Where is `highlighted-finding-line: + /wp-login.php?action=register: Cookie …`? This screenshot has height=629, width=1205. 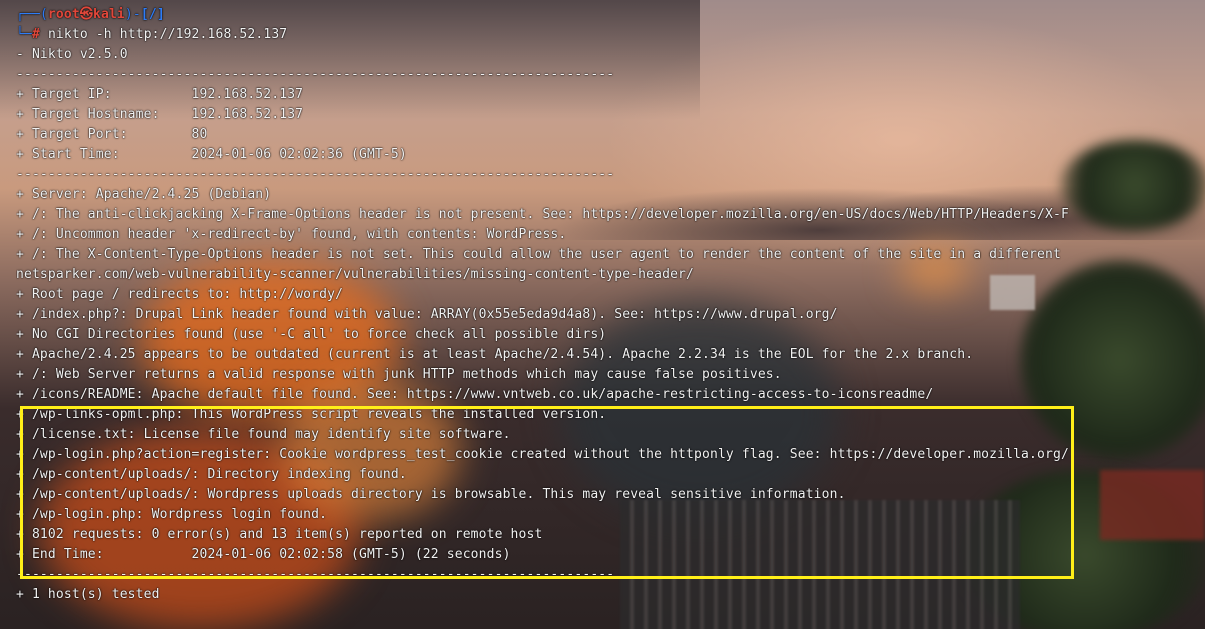 highlighted-finding-line: + /wp-login.php?action=register: Cookie … is located at coordinates (542, 454).